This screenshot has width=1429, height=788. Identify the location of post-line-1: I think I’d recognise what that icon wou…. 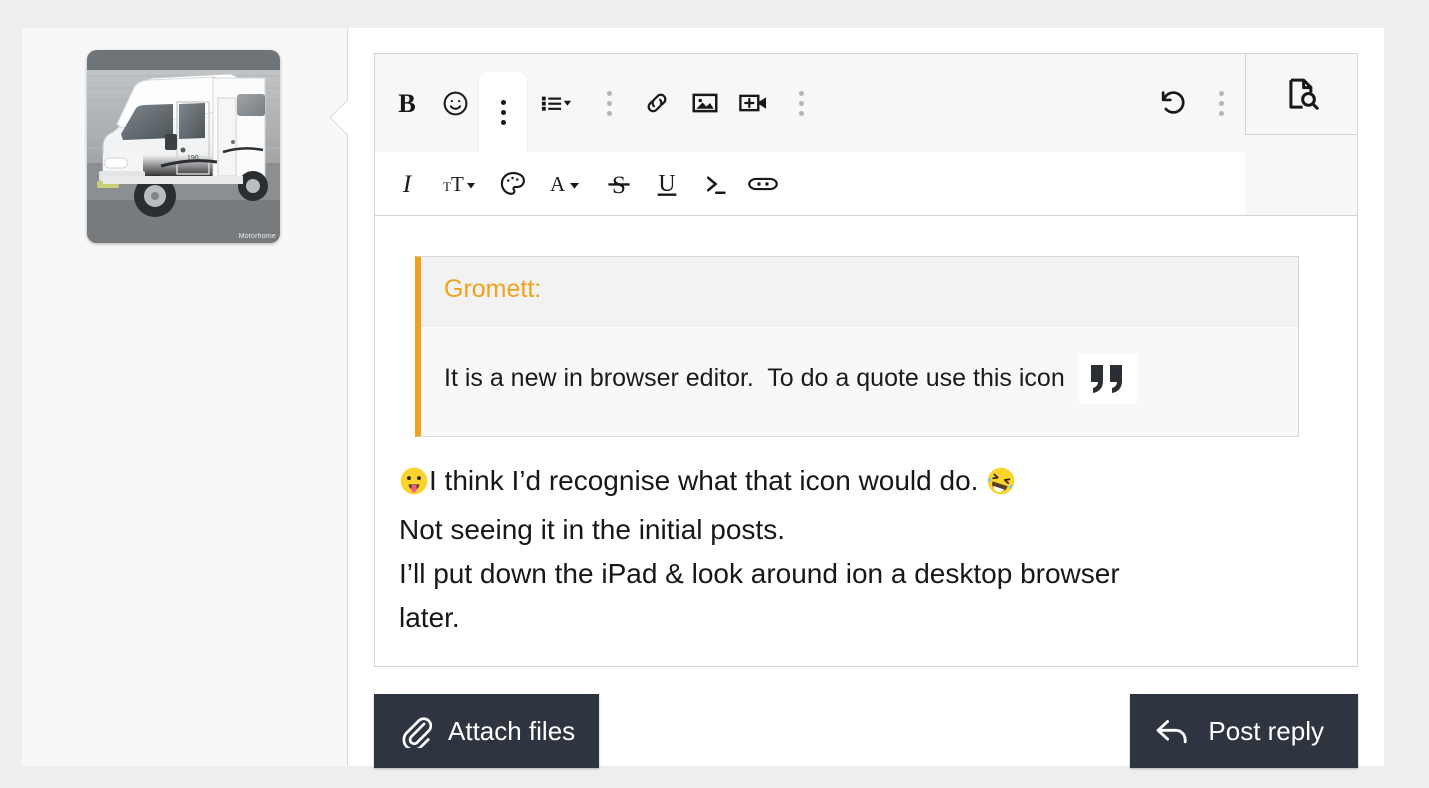
(866, 484).